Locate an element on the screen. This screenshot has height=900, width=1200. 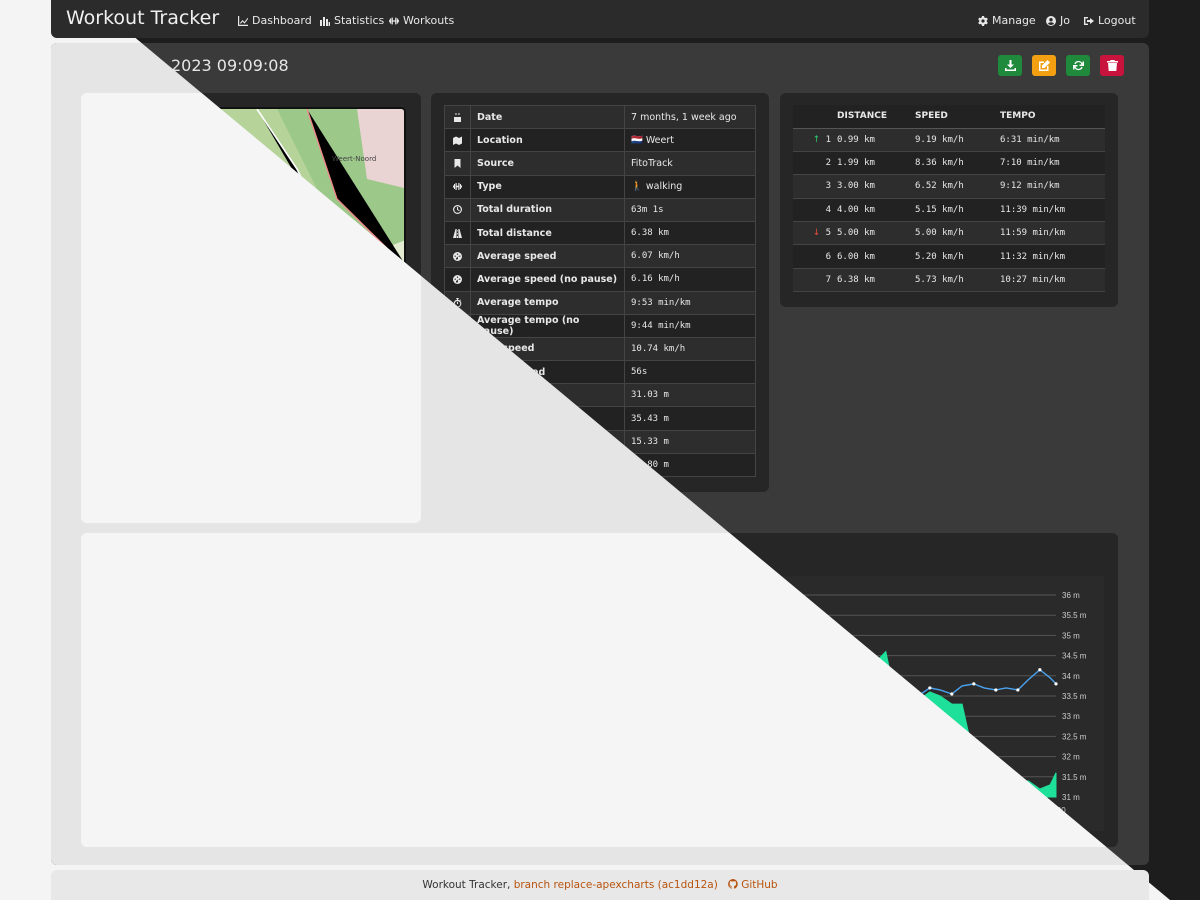
workout-title: 10 sep. 2023 09:09:08 is located at coordinates (198, 65).